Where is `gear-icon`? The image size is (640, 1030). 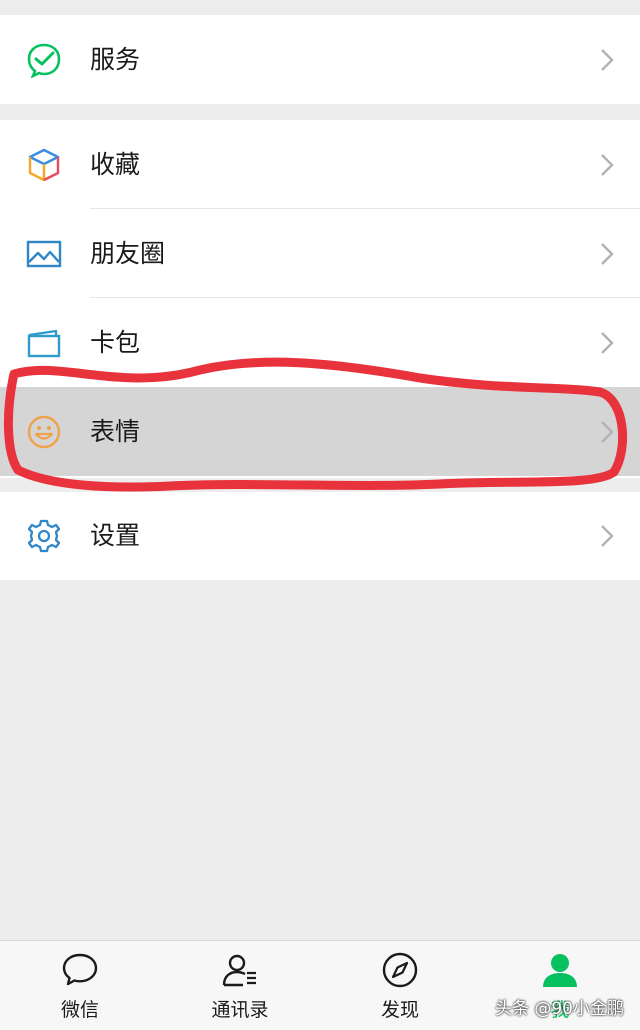 gear-icon is located at coordinates (44, 536).